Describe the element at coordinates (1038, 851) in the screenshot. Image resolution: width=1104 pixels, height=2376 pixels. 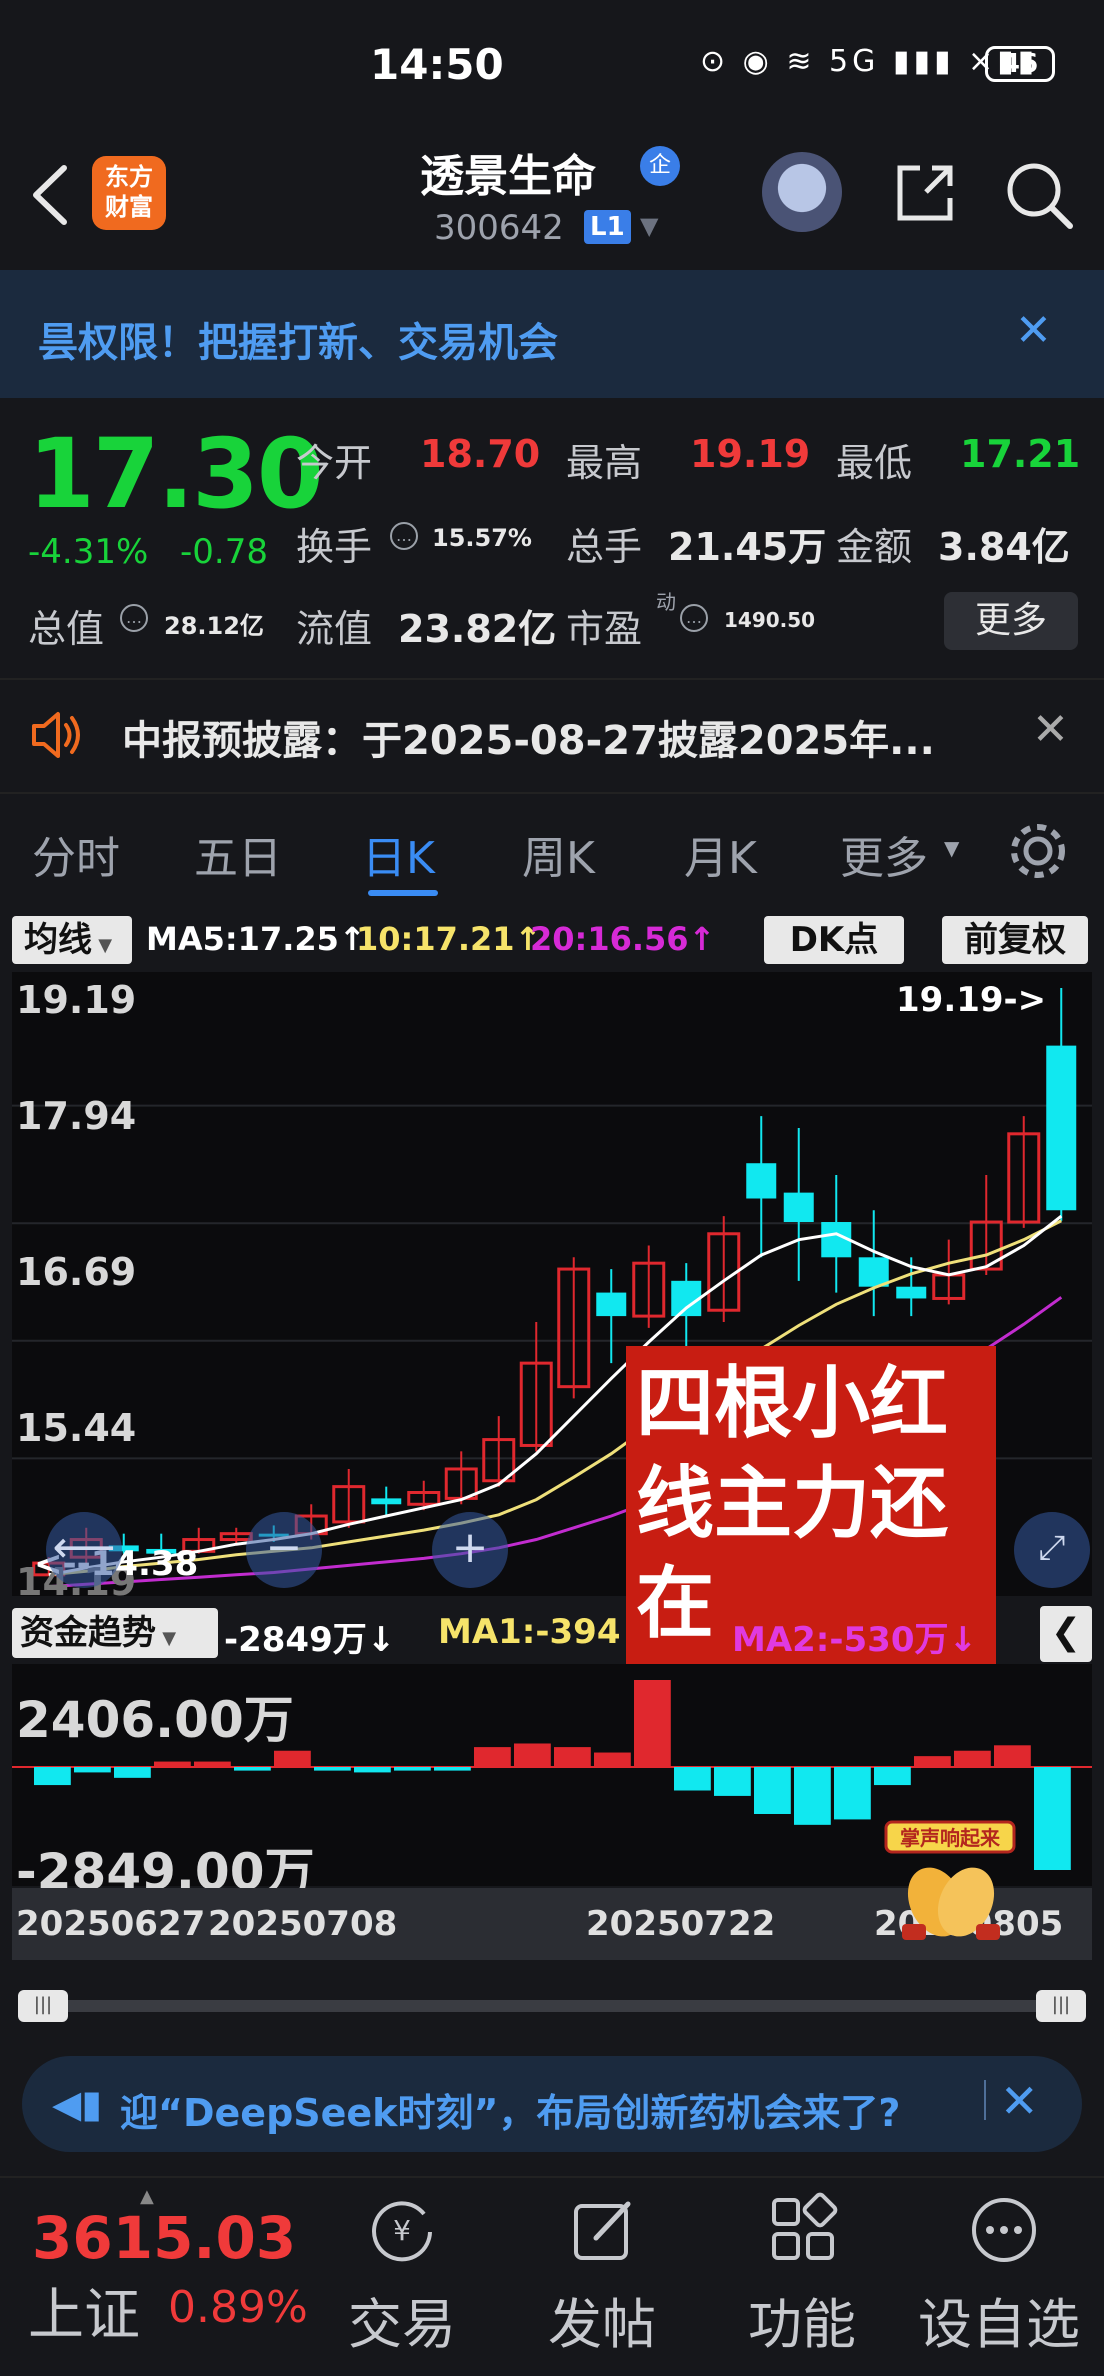
I see `gear-icon` at that location.